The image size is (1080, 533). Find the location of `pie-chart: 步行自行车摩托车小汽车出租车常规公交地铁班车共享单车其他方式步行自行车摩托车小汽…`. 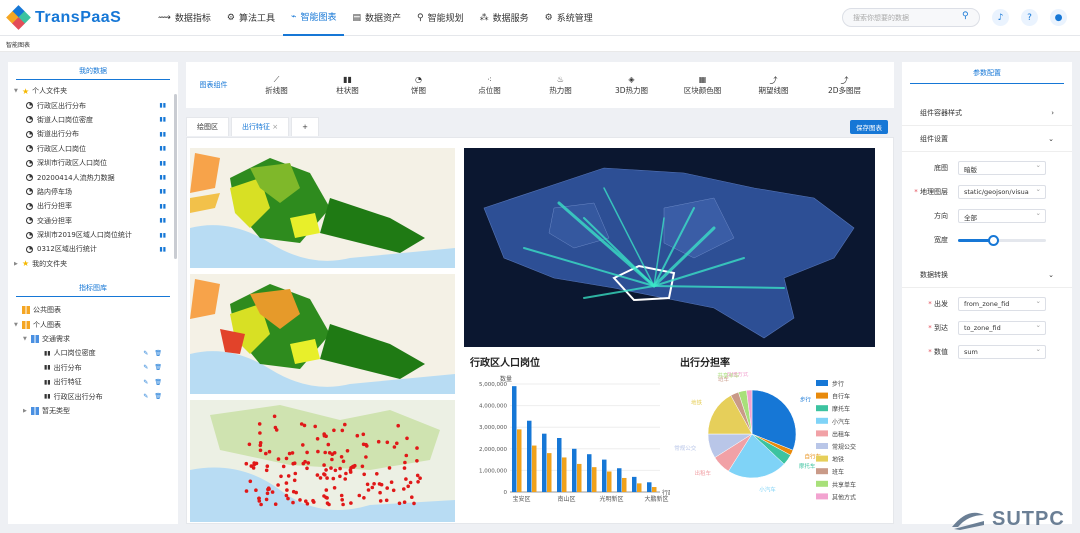

pie-chart: 步行自行车摩托车小汽车出租车常规公交地铁班车共享单车其他方式步行自行车摩托车小汽… is located at coordinates (765, 435).